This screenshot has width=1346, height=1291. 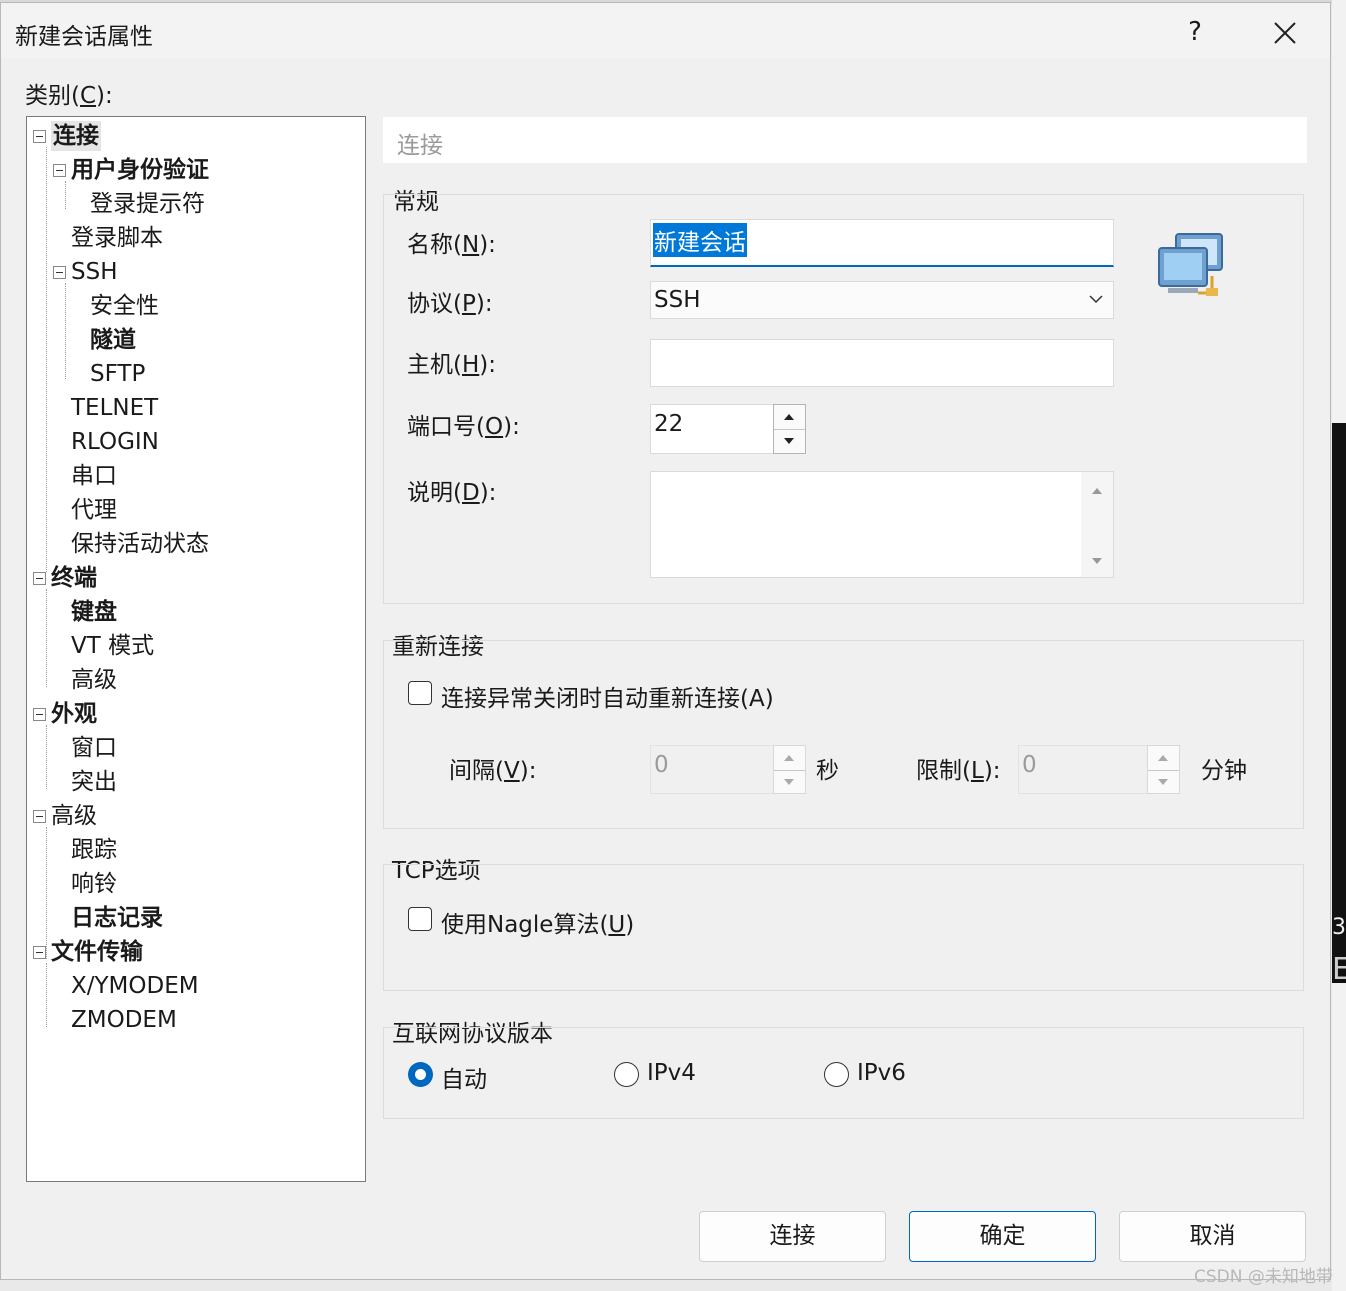 What do you see at coordinates (124, 306) in the screenshot?
I see `tree-item: 安全性` at bounding box center [124, 306].